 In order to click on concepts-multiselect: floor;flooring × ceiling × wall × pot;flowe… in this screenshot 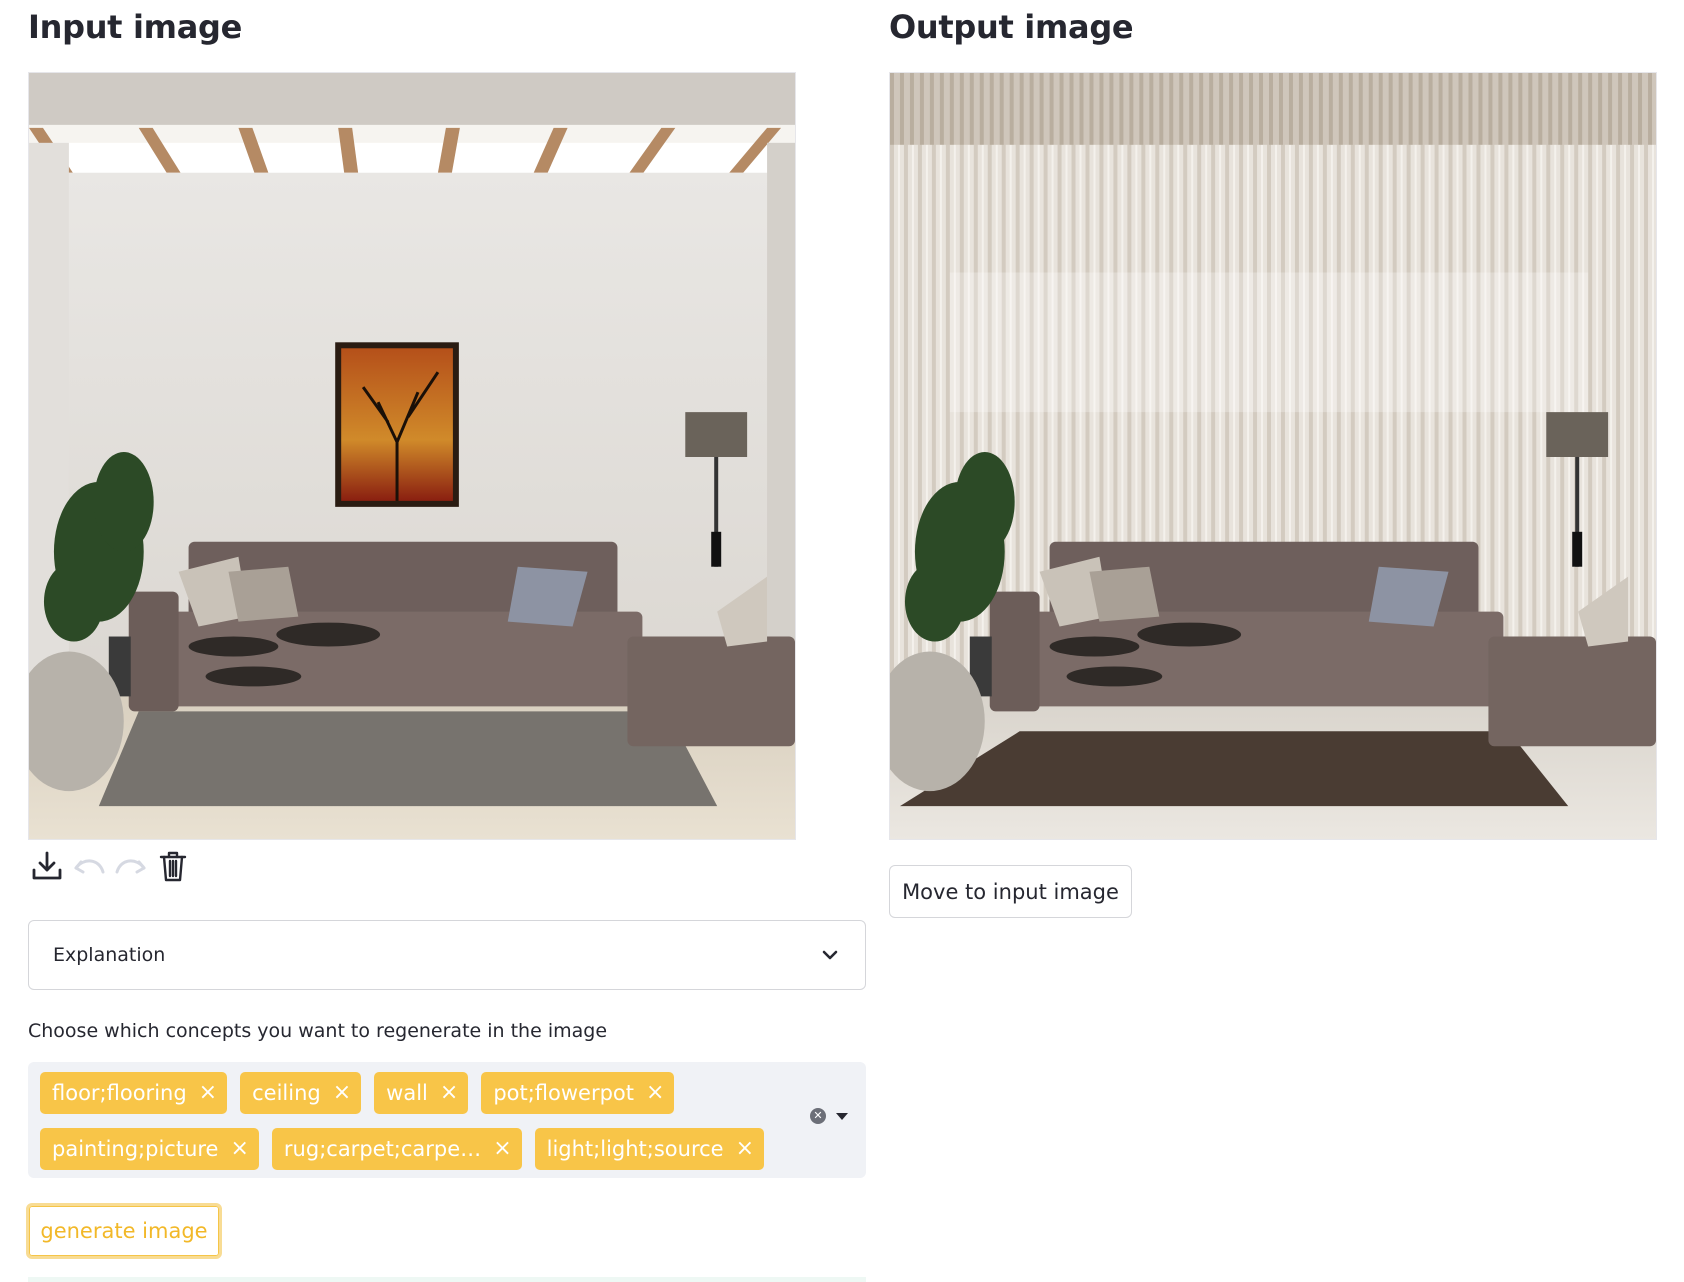, I will do `click(447, 1120)`.